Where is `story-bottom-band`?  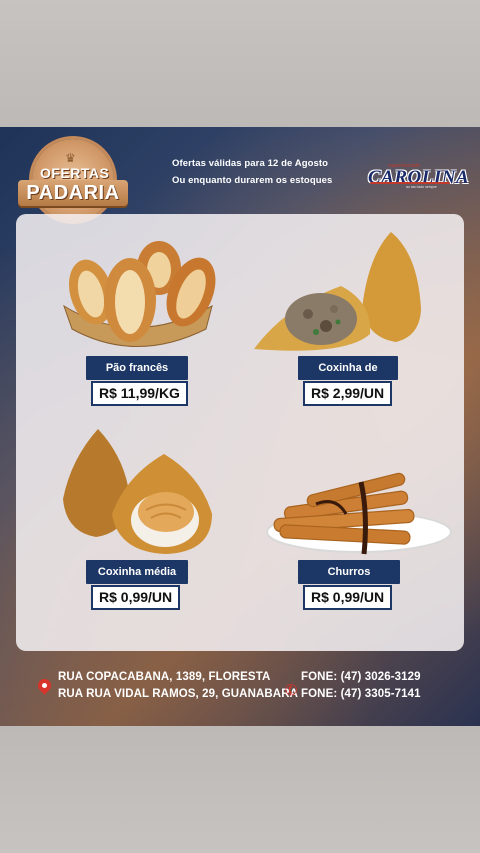 story-bottom-band is located at coordinates (240, 789).